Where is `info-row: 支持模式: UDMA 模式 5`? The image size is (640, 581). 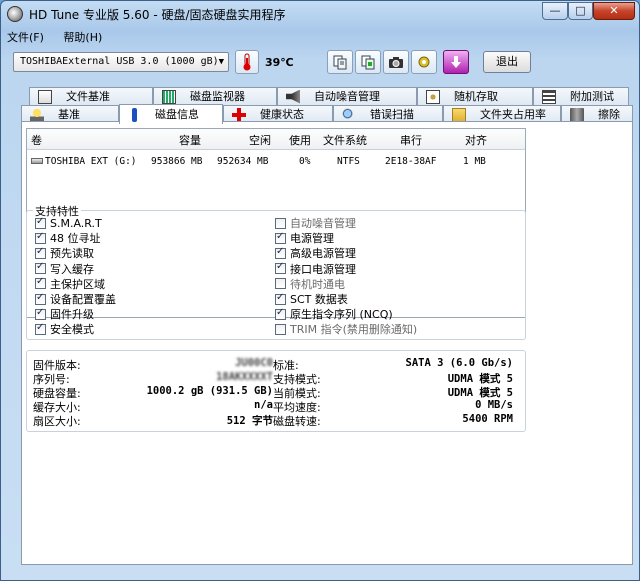 info-row: 支持模式: UDMA 模式 5 is located at coordinates (393, 378).